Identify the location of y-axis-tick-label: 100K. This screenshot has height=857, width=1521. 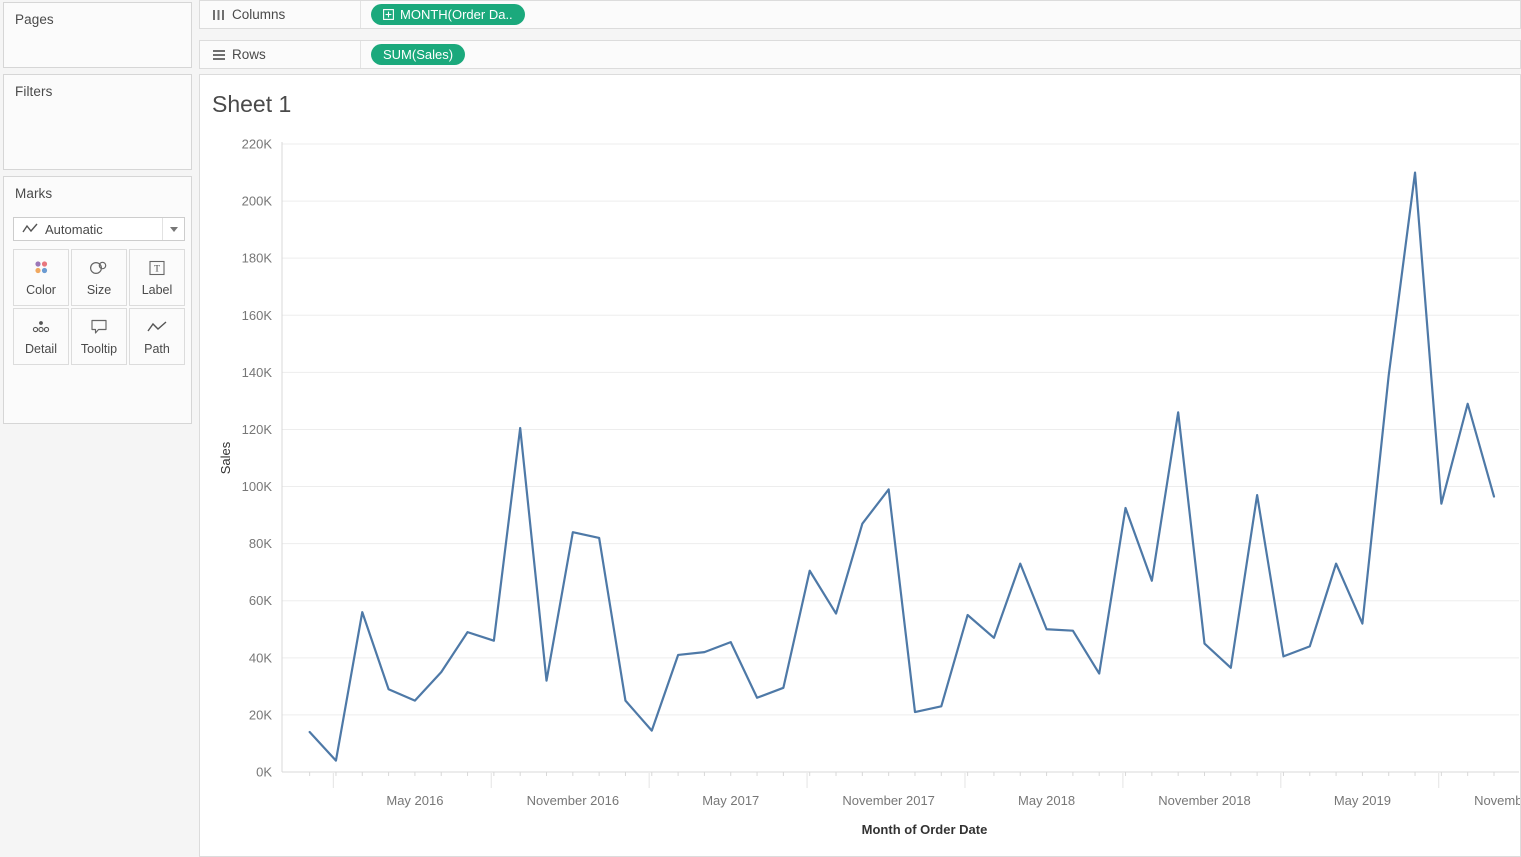
(257, 486).